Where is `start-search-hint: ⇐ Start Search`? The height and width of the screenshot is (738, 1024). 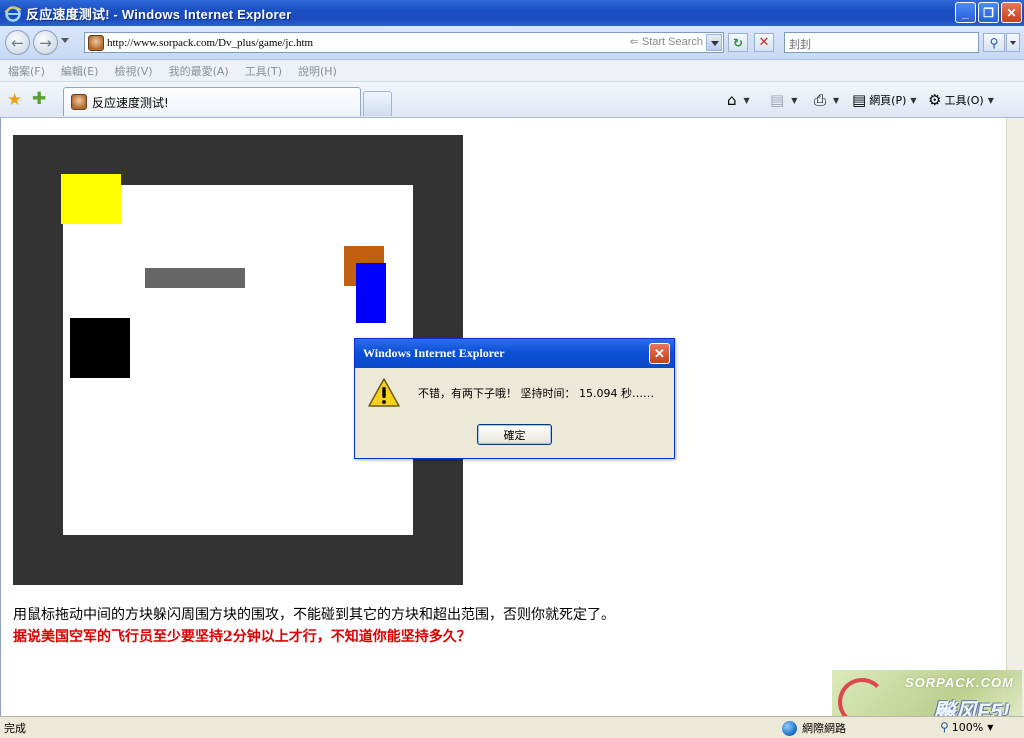 start-search-hint: ⇐ Start Search is located at coordinates (666, 42).